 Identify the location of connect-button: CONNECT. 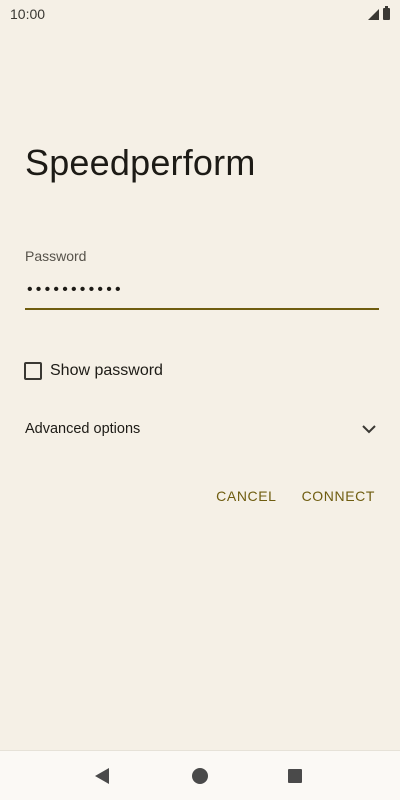
(338, 496).